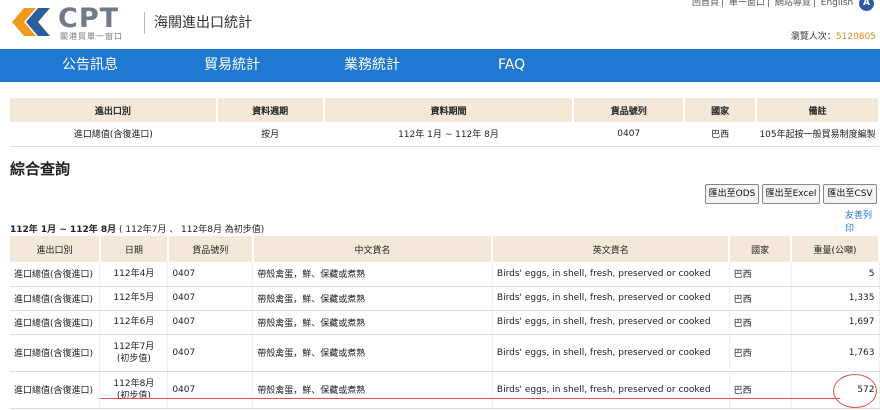  Describe the element at coordinates (63, 230) in the screenshot. I see `period-range: 112年 1月 ~ 112年 8月` at that location.